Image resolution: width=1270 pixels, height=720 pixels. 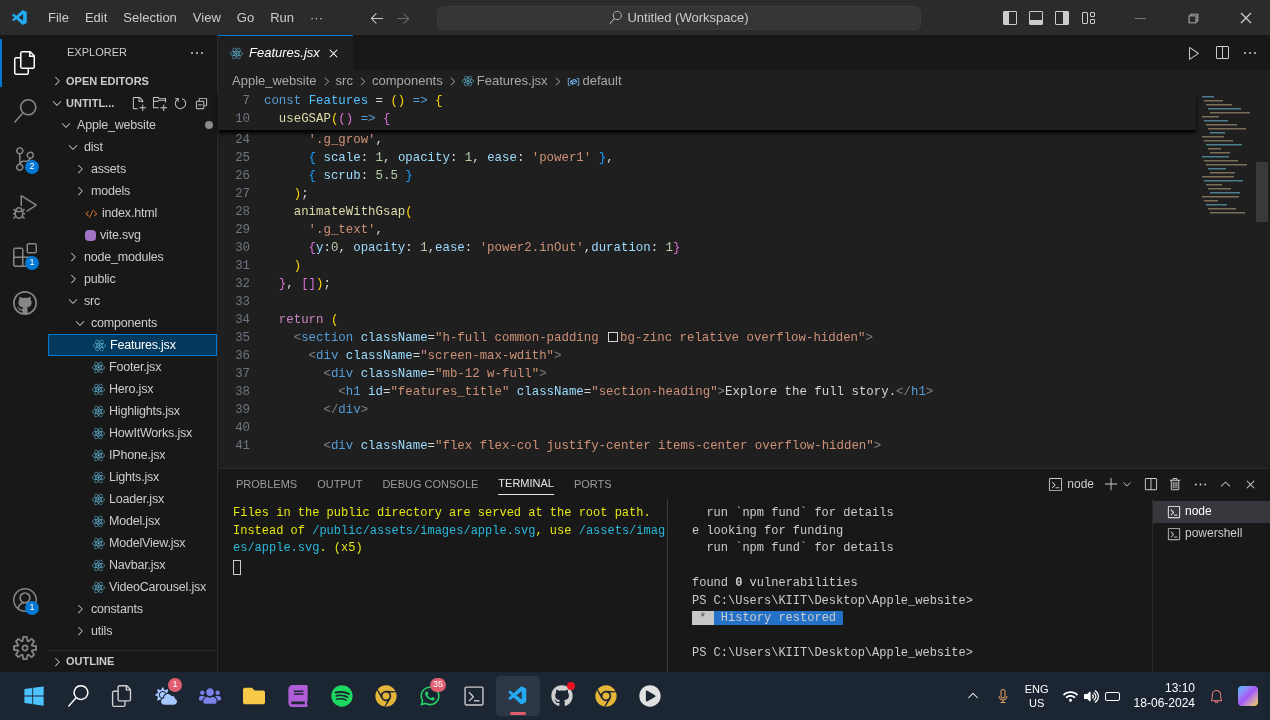 What do you see at coordinates (285, 52) in the screenshot?
I see `editor-tab: Features.jsx` at bounding box center [285, 52].